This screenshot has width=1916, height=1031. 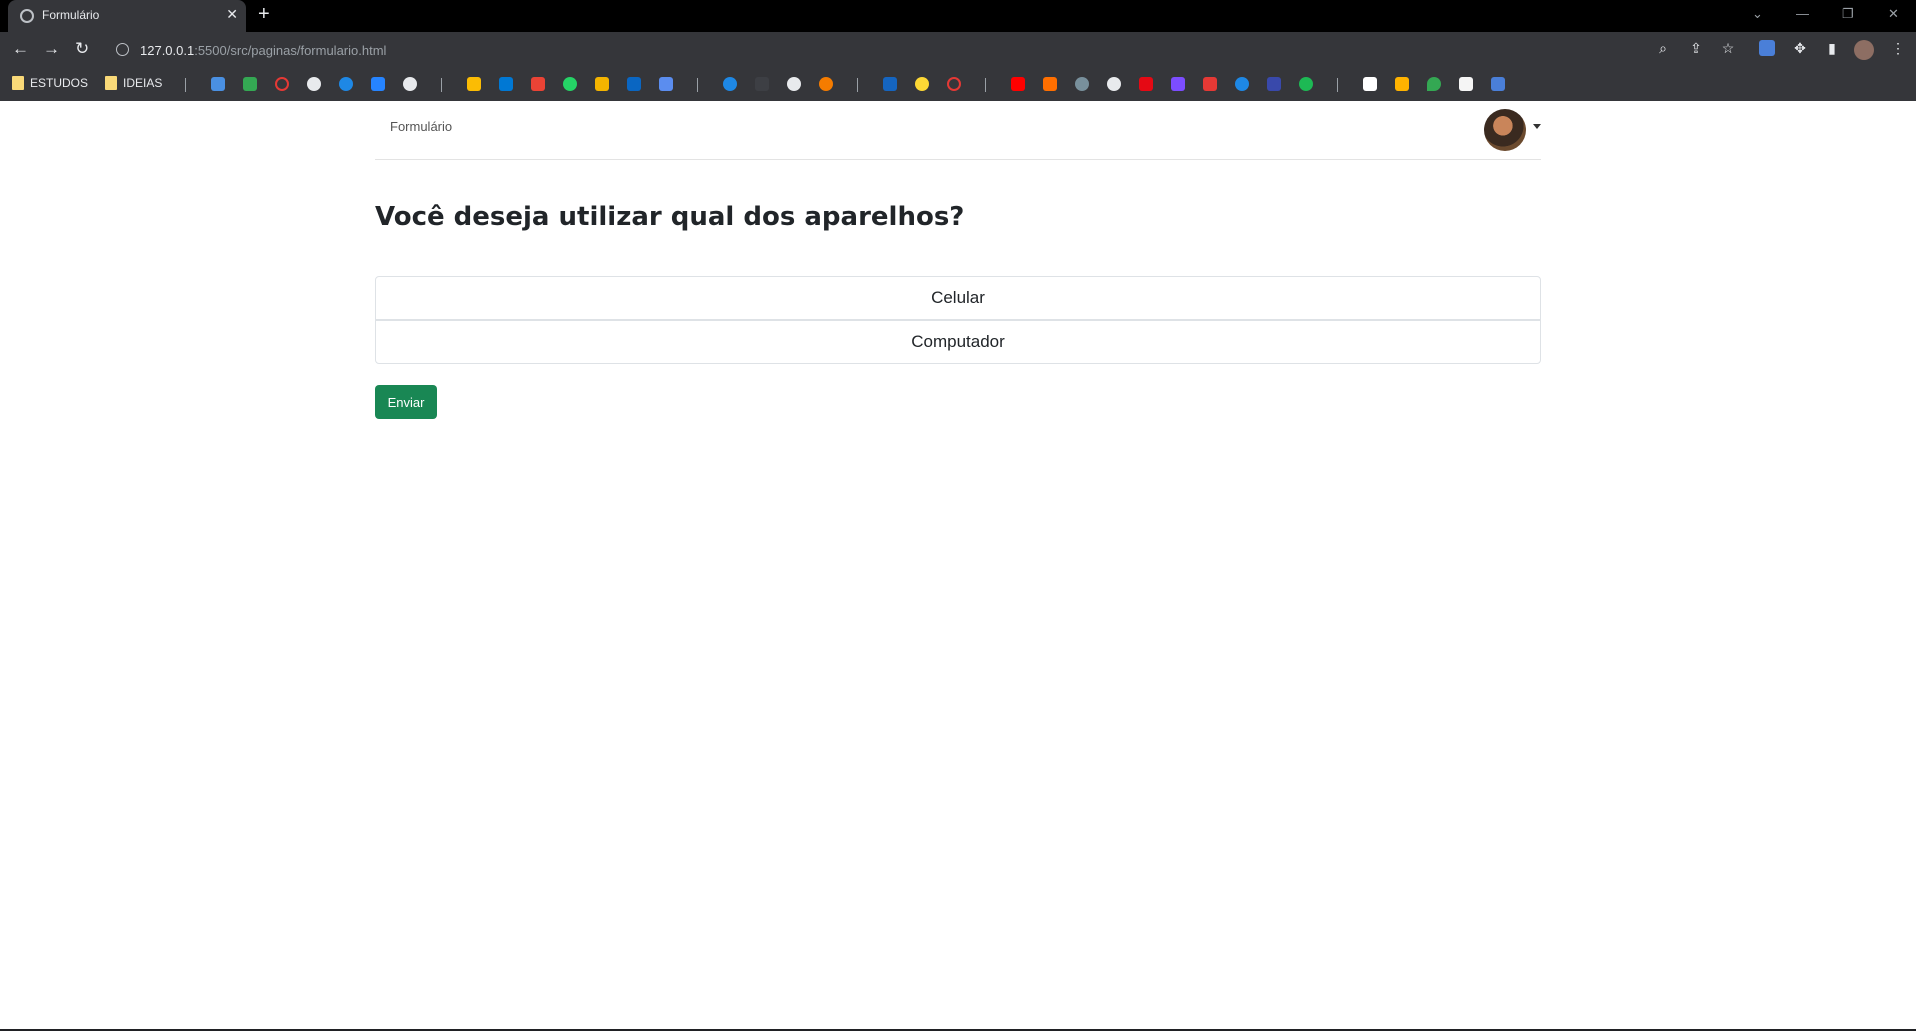 I want to click on minimize-icon: —, so click(x=1802, y=13).